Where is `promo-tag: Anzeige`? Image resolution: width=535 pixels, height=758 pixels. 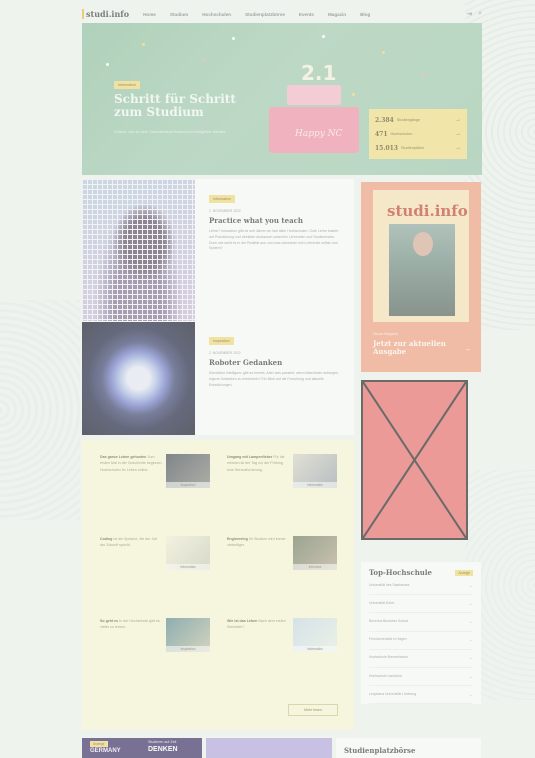 promo-tag: Anzeige is located at coordinates (99, 744).